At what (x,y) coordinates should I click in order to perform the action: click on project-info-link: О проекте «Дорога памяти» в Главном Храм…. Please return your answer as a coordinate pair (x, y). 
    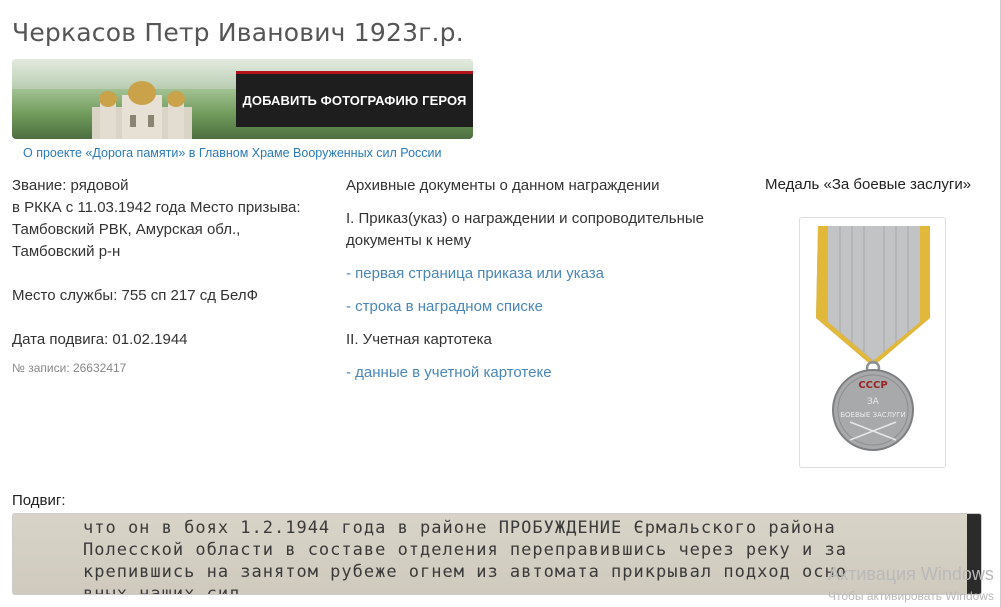
    Looking at the image, I should click on (232, 153).